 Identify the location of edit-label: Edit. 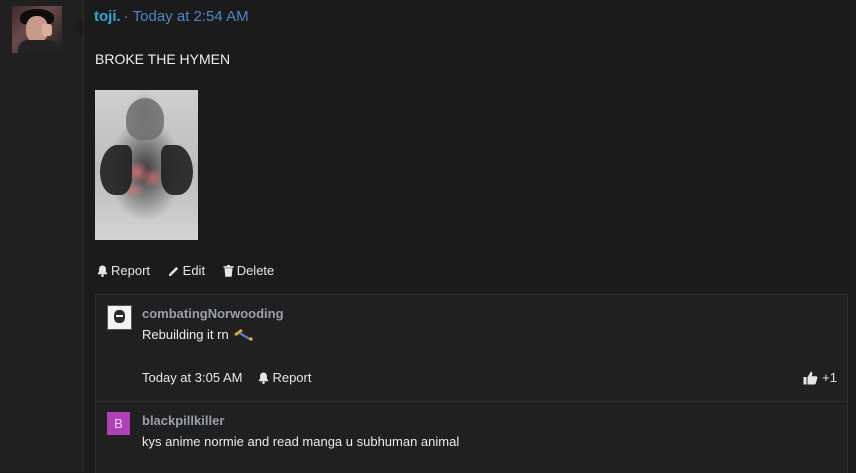
(194, 270).